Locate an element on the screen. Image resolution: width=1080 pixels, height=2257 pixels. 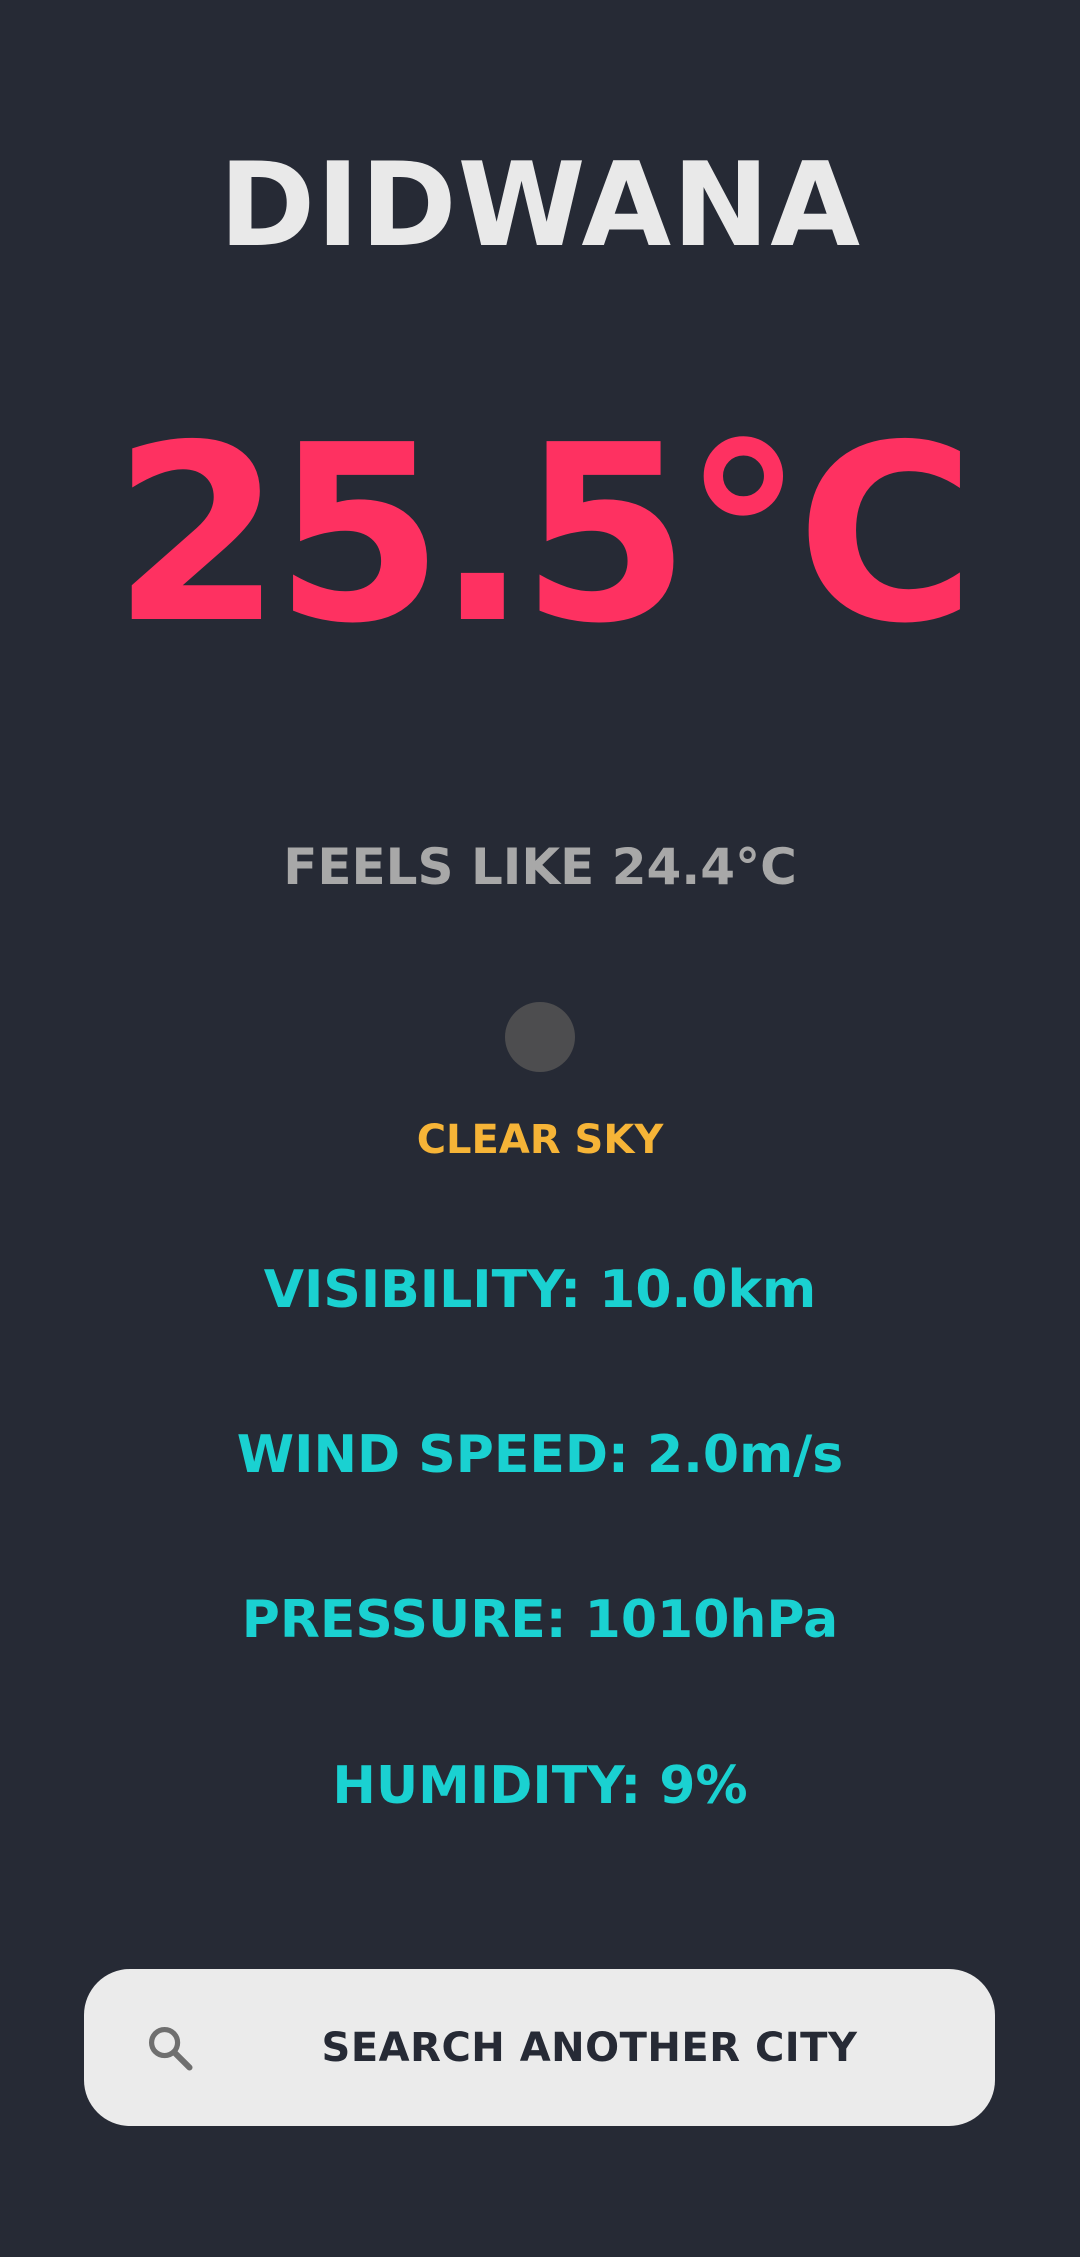
humidity-stat: HUMIDITY: 9% is located at coordinates (540, 1786).